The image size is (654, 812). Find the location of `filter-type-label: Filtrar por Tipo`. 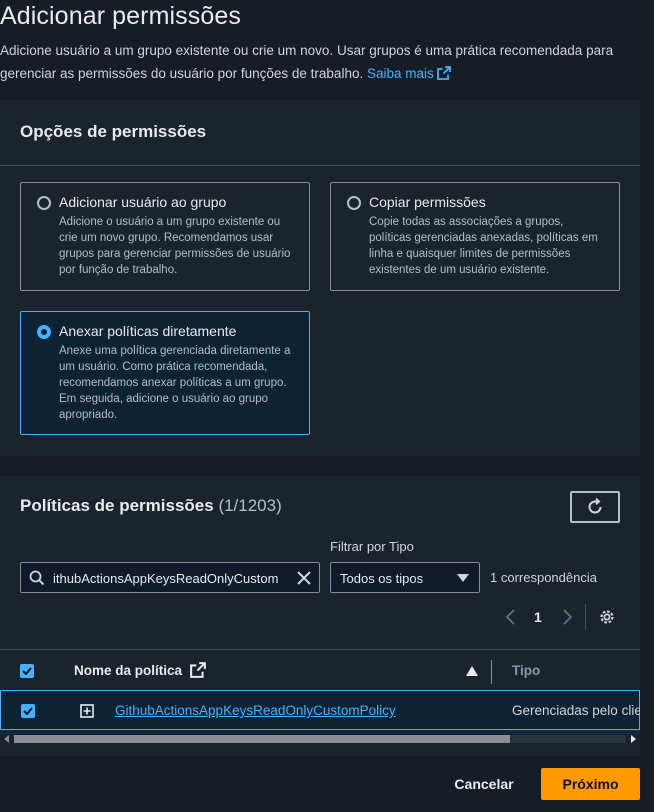

filter-type-label: Filtrar por Tipo is located at coordinates (372, 546).